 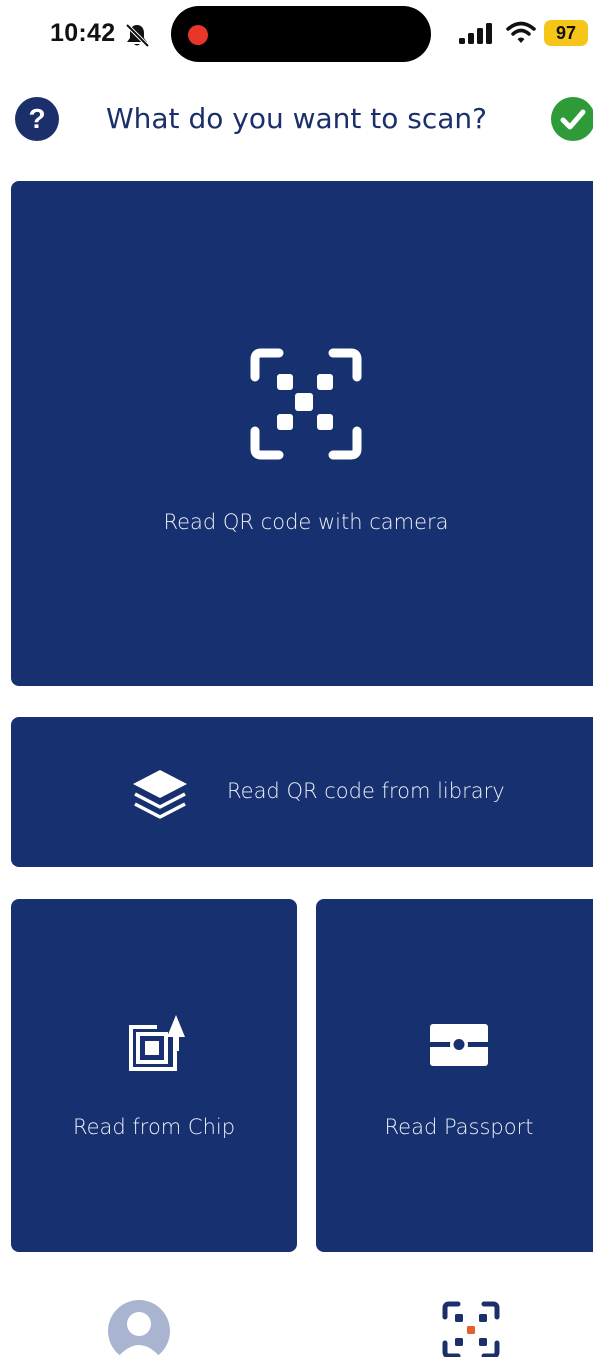 I want to click on read-passport-label: Read Passport, so click(x=459, y=1127).